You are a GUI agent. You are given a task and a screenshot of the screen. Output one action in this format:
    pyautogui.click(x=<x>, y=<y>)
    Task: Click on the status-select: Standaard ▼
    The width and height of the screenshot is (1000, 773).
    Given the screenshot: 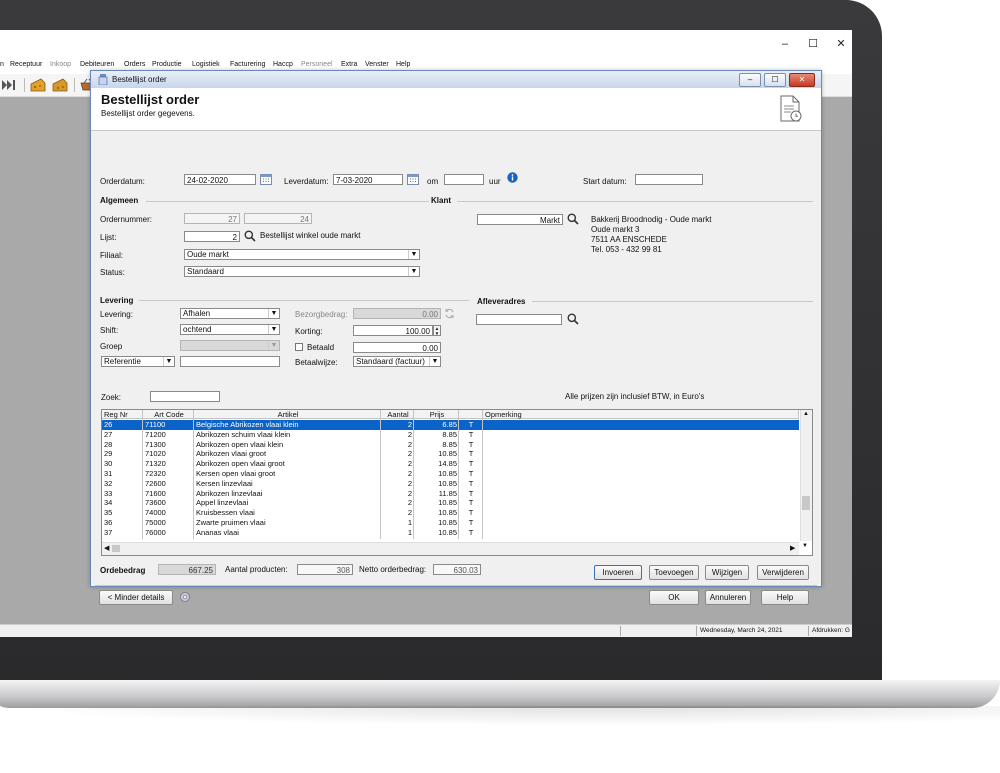 What is the action you would take?
    pyautogui.click(x=302, y=271)
    